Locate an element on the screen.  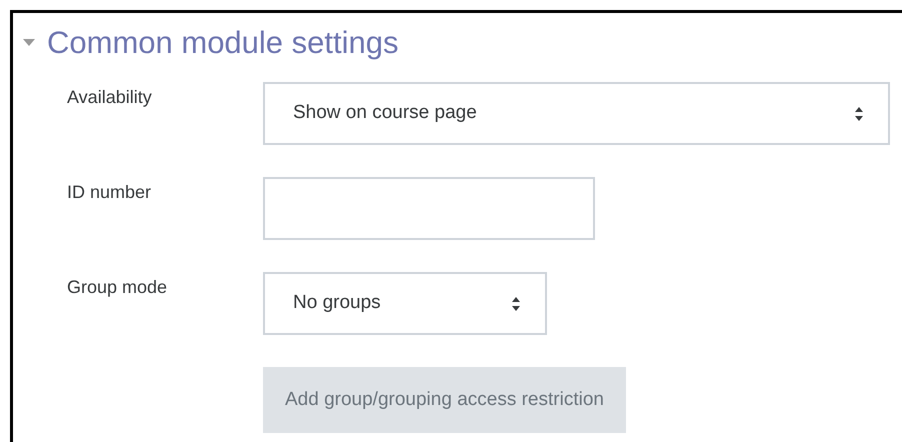
section-title: Common module settings is located at coordinates (222, 42).